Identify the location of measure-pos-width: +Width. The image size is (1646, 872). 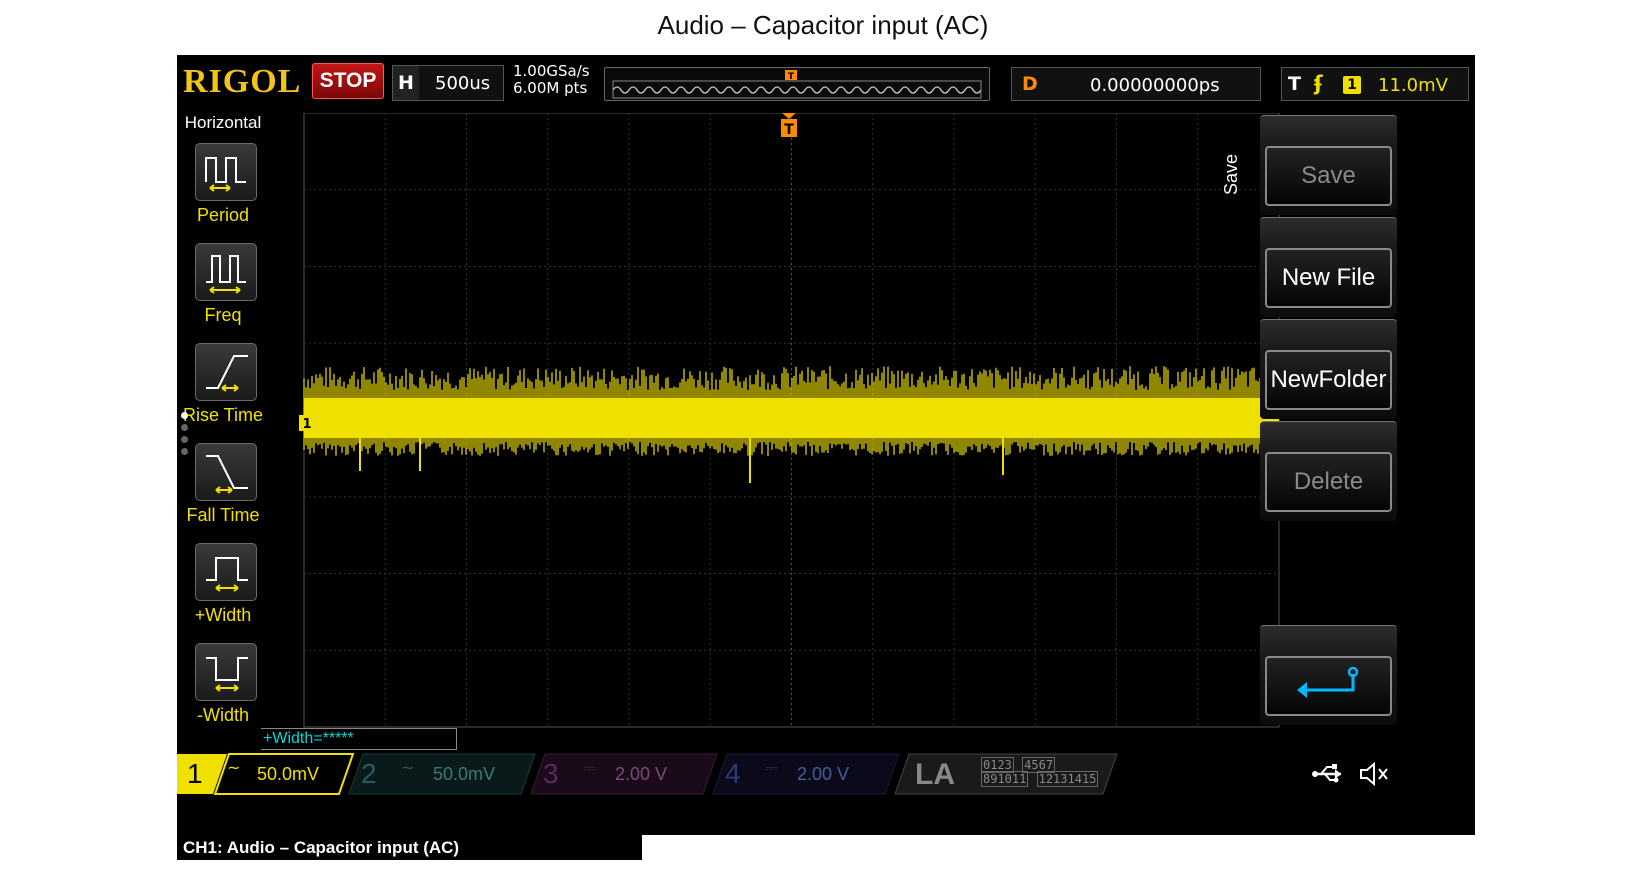
(223, 591).